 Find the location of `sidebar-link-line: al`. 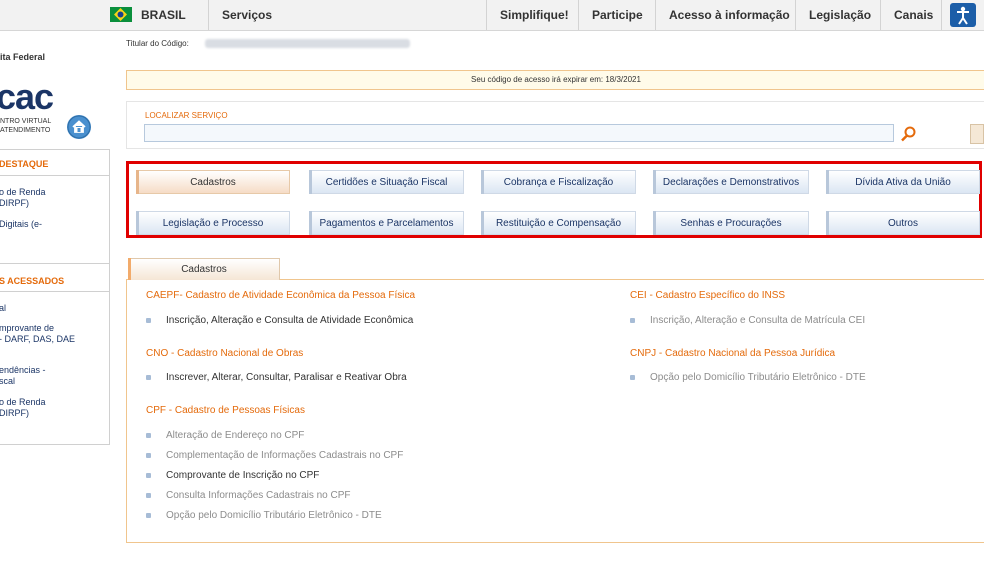

sidebar-link-line: al is located at coordinates (3, 308).